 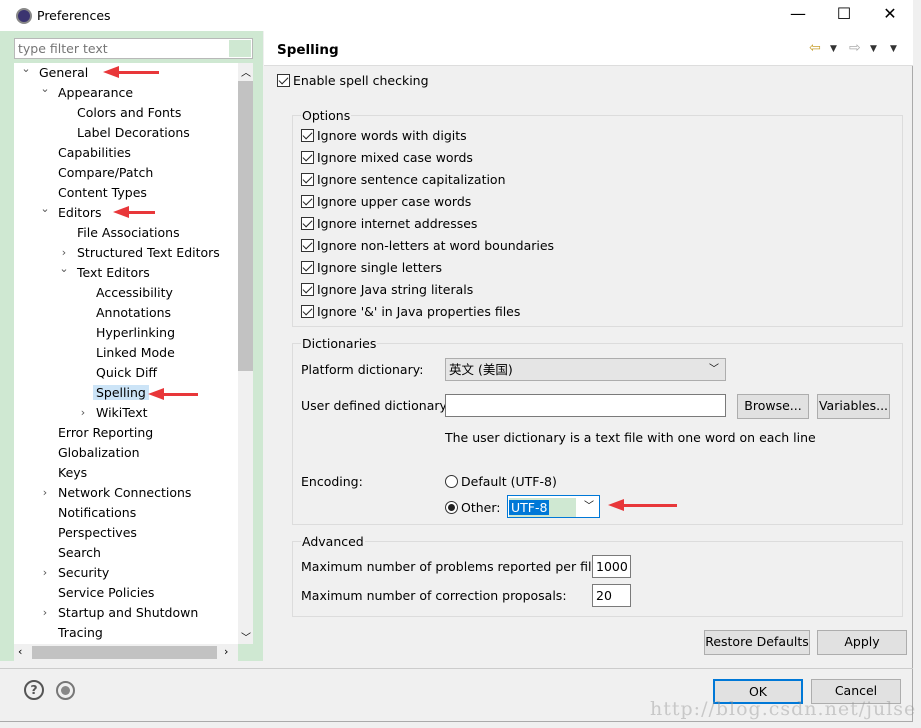 I want to click on tree-item-label: Accessibility, so click(x=134, y=292).